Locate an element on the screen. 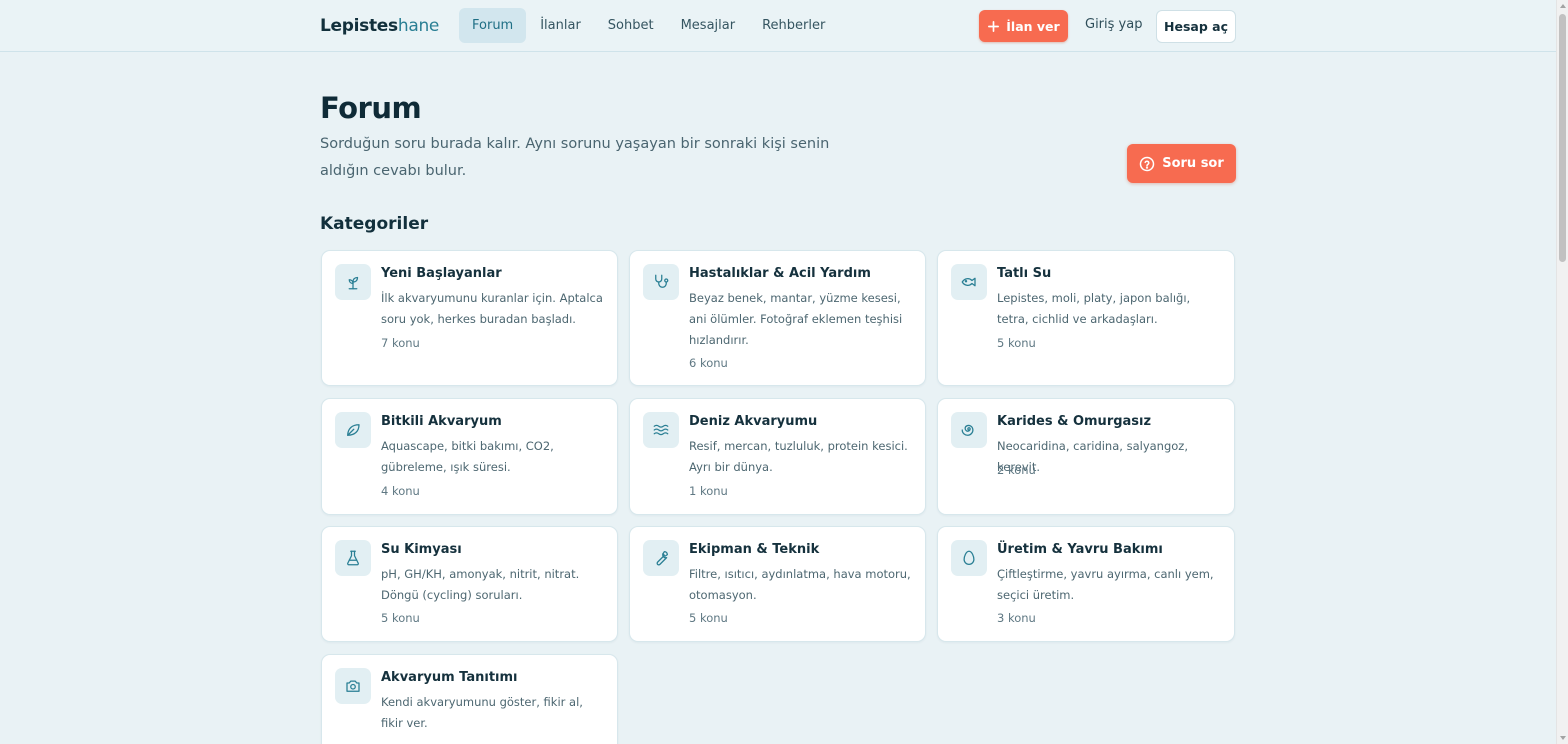 The image size is (1568, 744). category-topic-count: 4 konu is located at coordinates (400, 491).